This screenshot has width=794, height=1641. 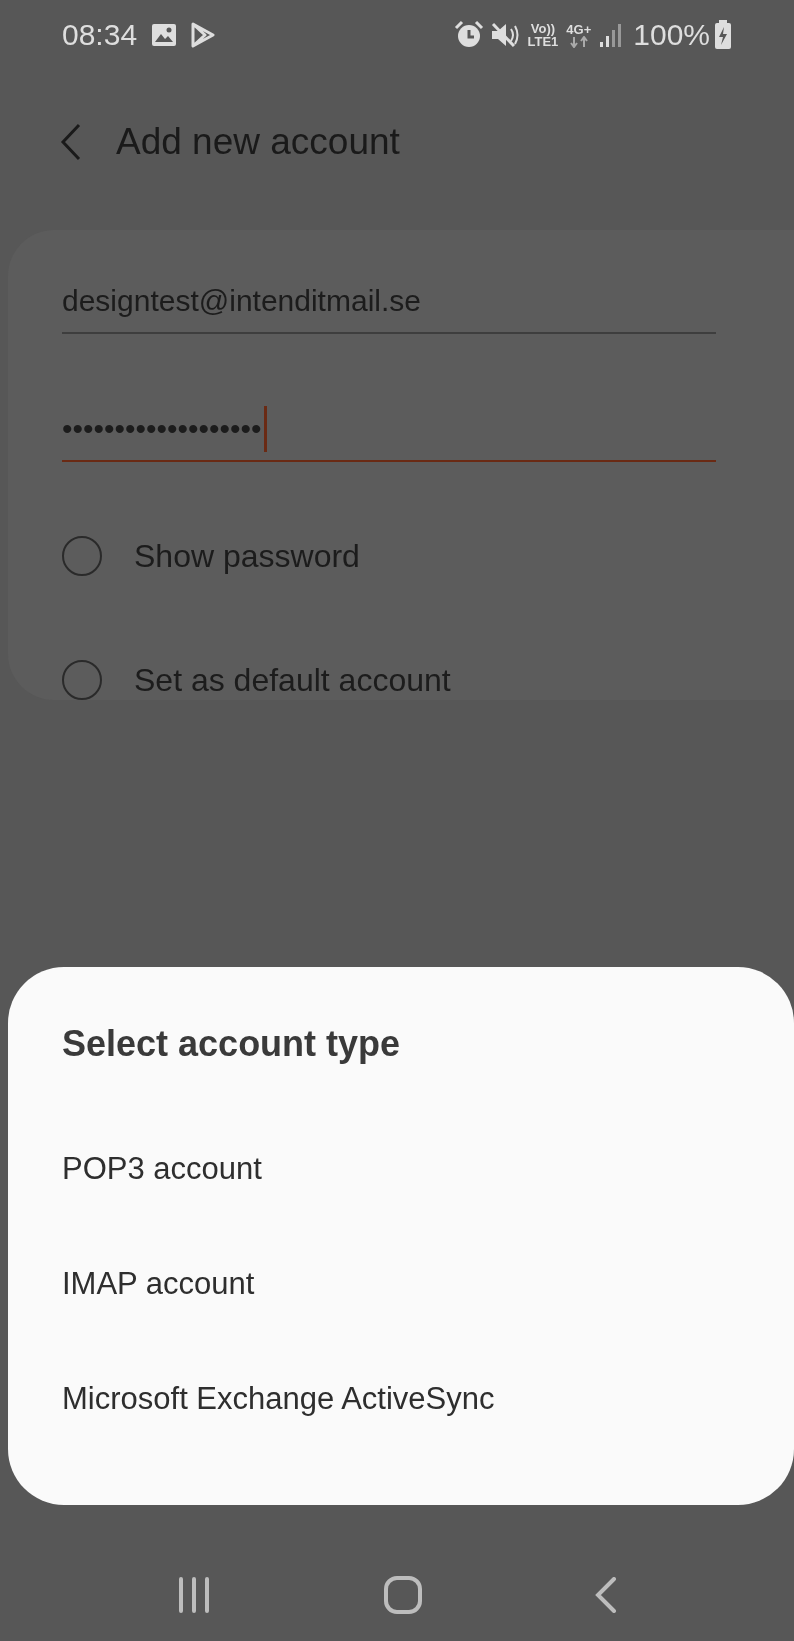 What do you see at coordinates (247, 556) in the screenshot?
I see `option-label: Show password` at bounding box center [247, 556].